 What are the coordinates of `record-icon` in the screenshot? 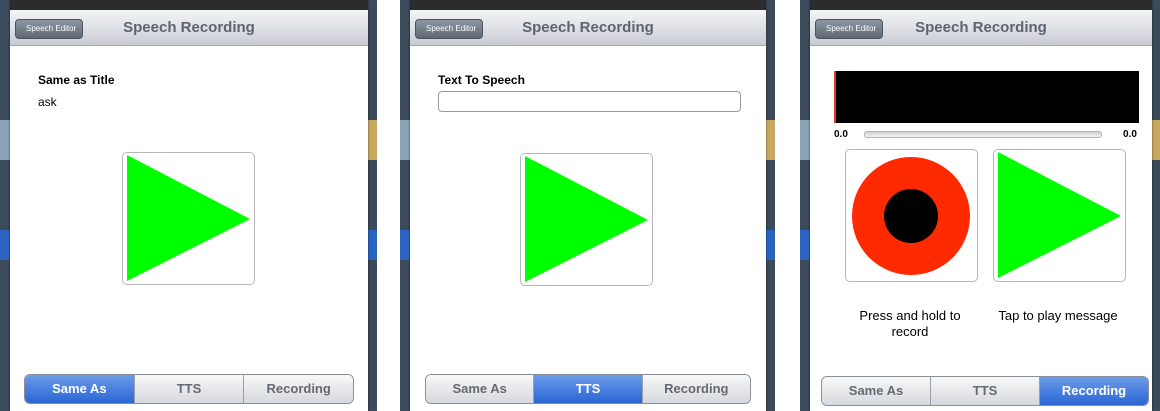 It's located at (911, 216).